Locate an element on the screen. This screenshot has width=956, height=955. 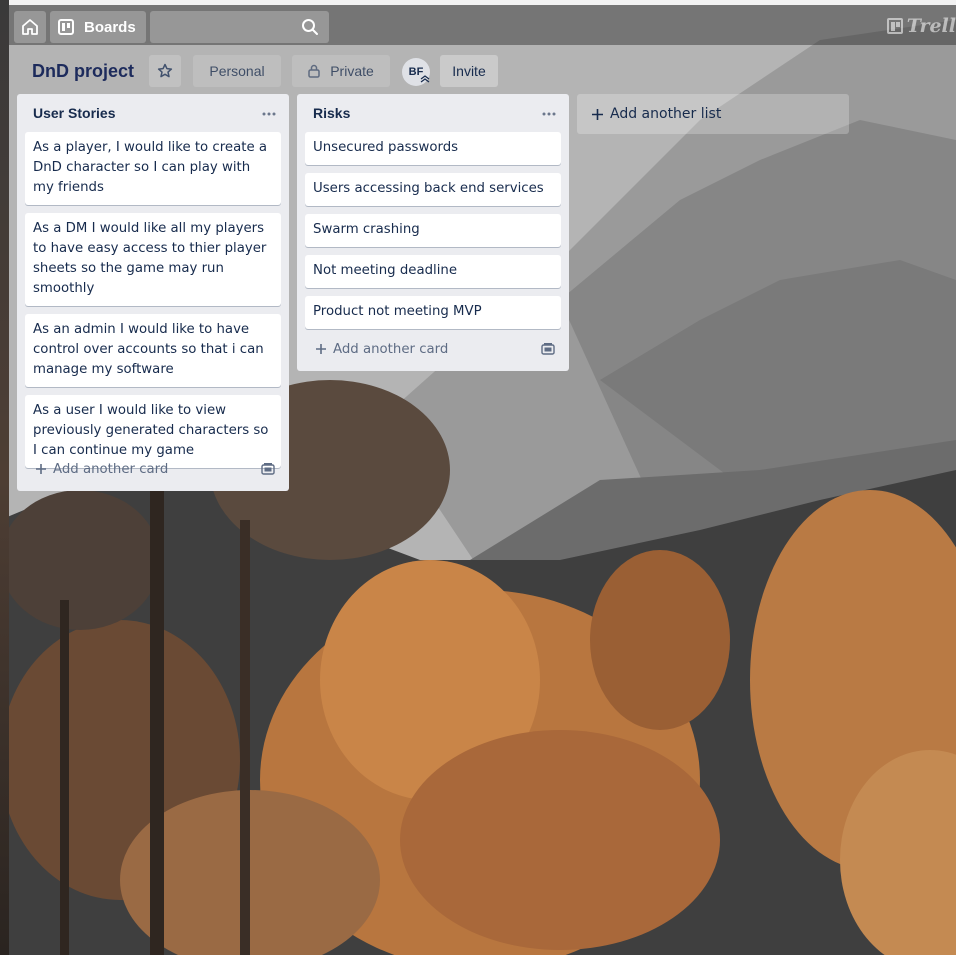
board-title: DnD project is located at coordinates (83, 71).